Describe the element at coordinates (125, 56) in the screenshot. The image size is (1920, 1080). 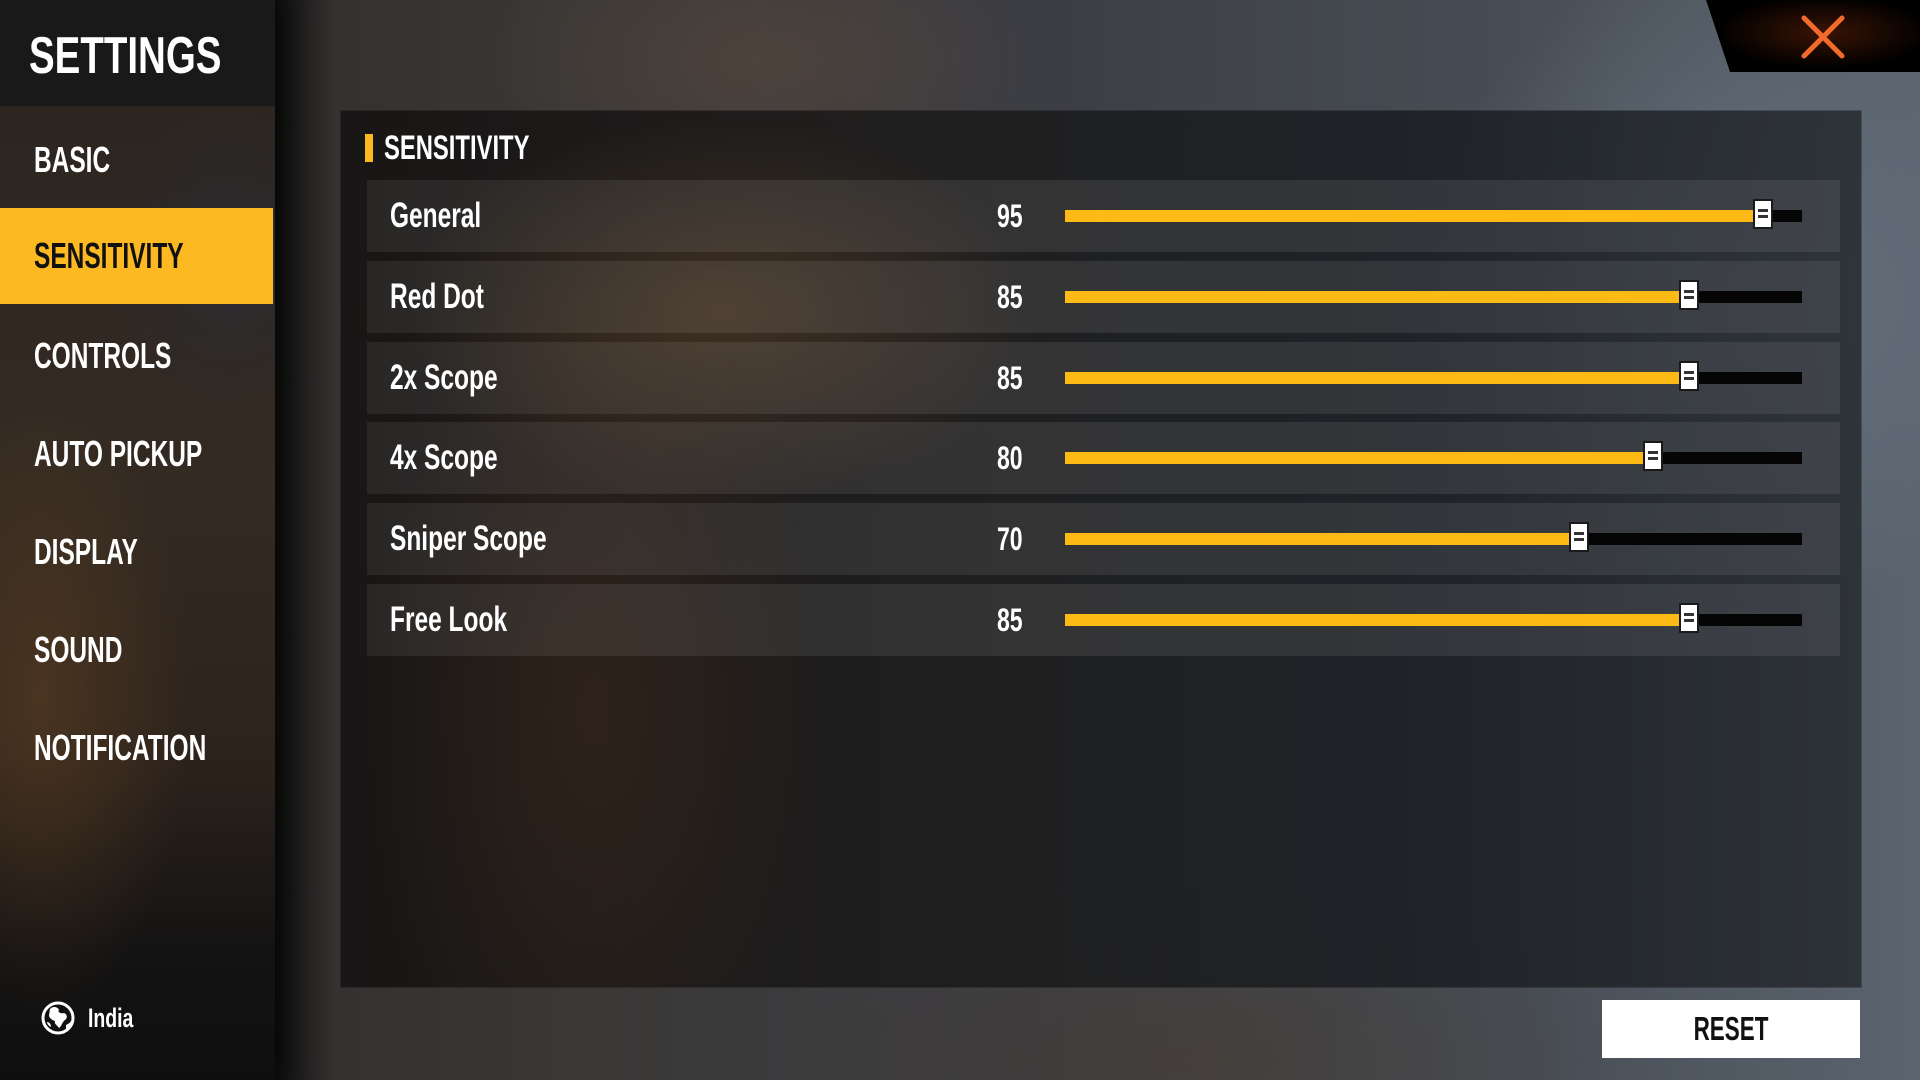
I see `page-title: SETTINGS` at that location.